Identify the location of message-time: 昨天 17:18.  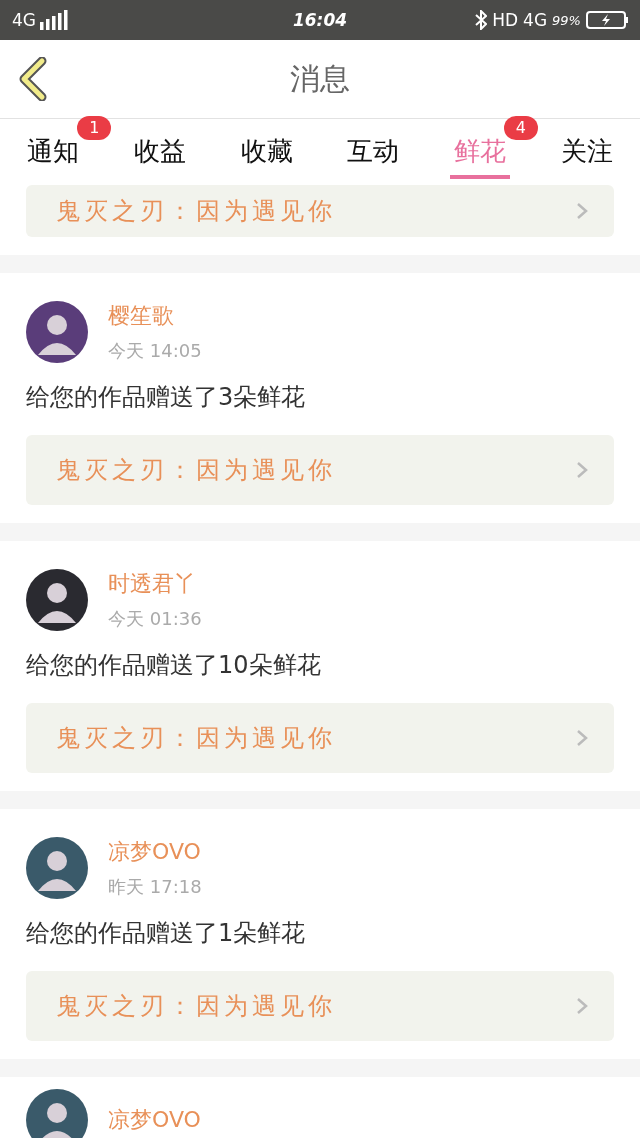
(155, 887).